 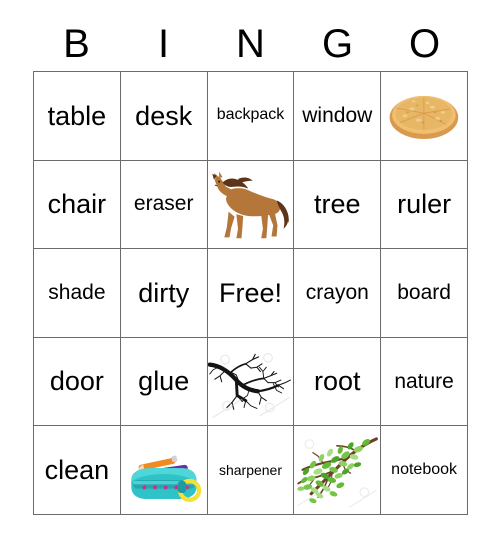 I want to click on bingo-cell-text: chair, so click(x=77, y=204).